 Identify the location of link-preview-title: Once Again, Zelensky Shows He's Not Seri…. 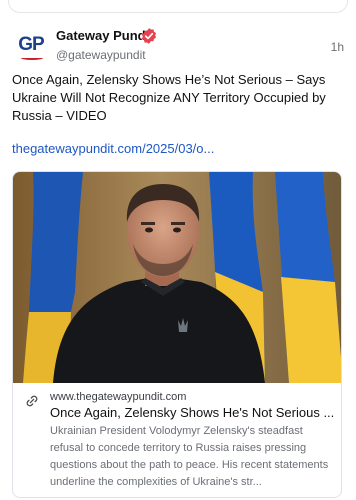
(193, 412).